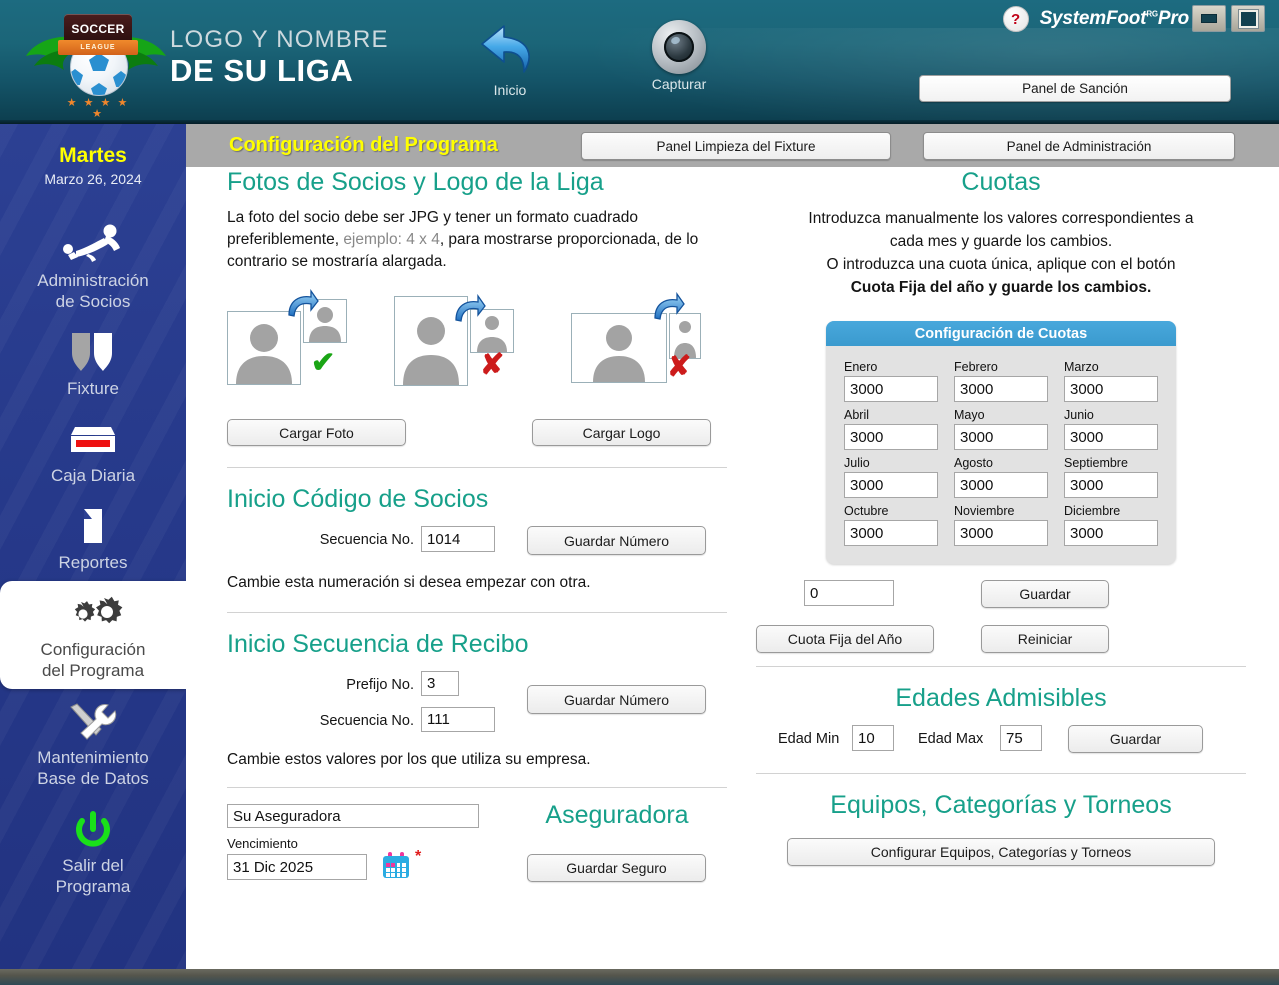 This screenshot has height=985, width=1279. I want to click on sidebar-date: Marzo 26, 2024, so click(93, 179).